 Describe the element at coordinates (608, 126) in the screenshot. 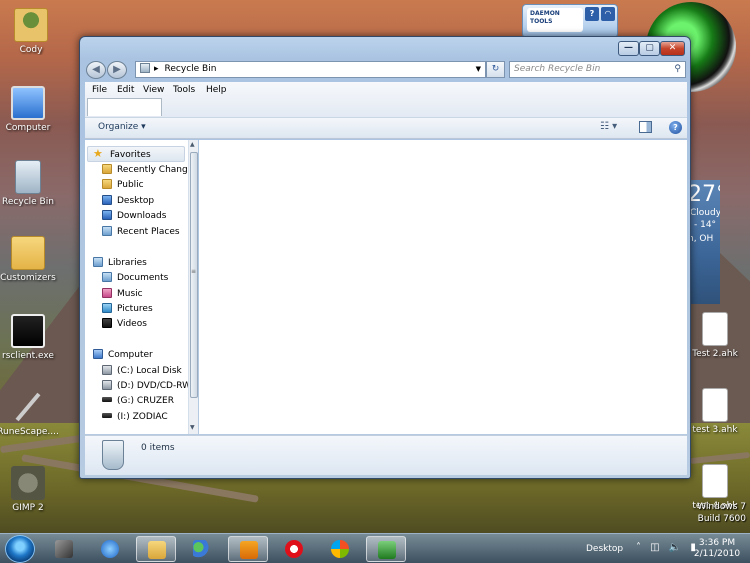

I see `change-view-icon: ☷ ▾` at that location.